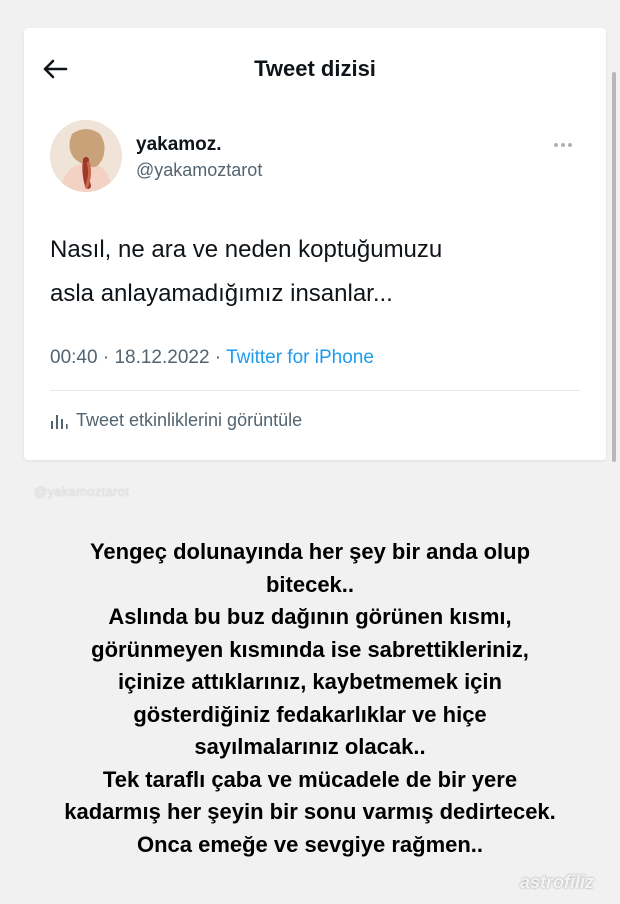 The height and width of the screenshot is (904, 620). What do you see at coordinates (179, 145) in the screenshot?
I see `display-name: yakamoz.` at bounding box center [179, 145].